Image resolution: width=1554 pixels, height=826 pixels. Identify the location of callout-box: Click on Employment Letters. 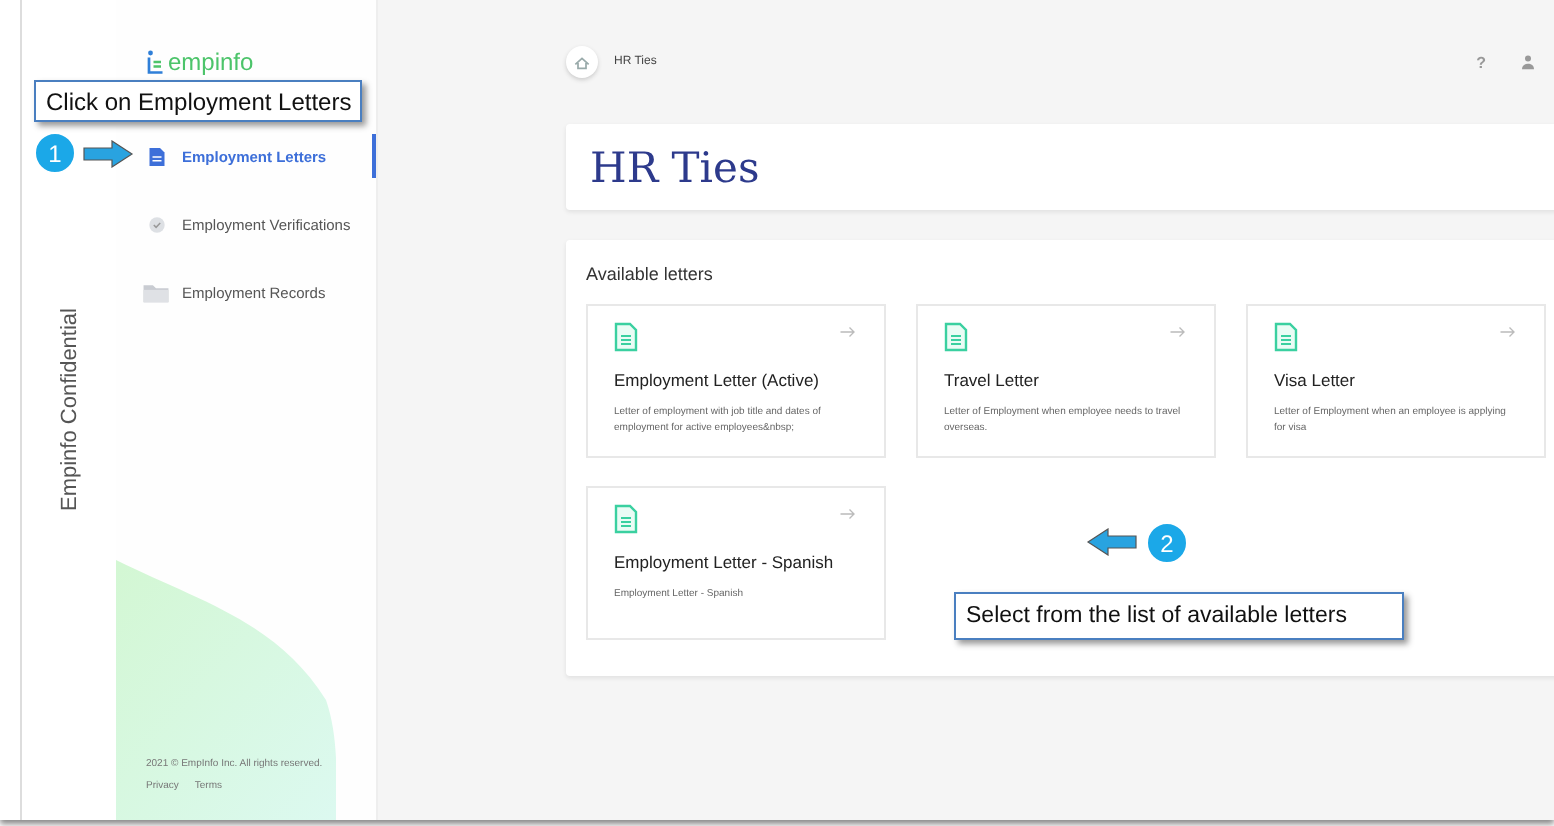
(198, 101).